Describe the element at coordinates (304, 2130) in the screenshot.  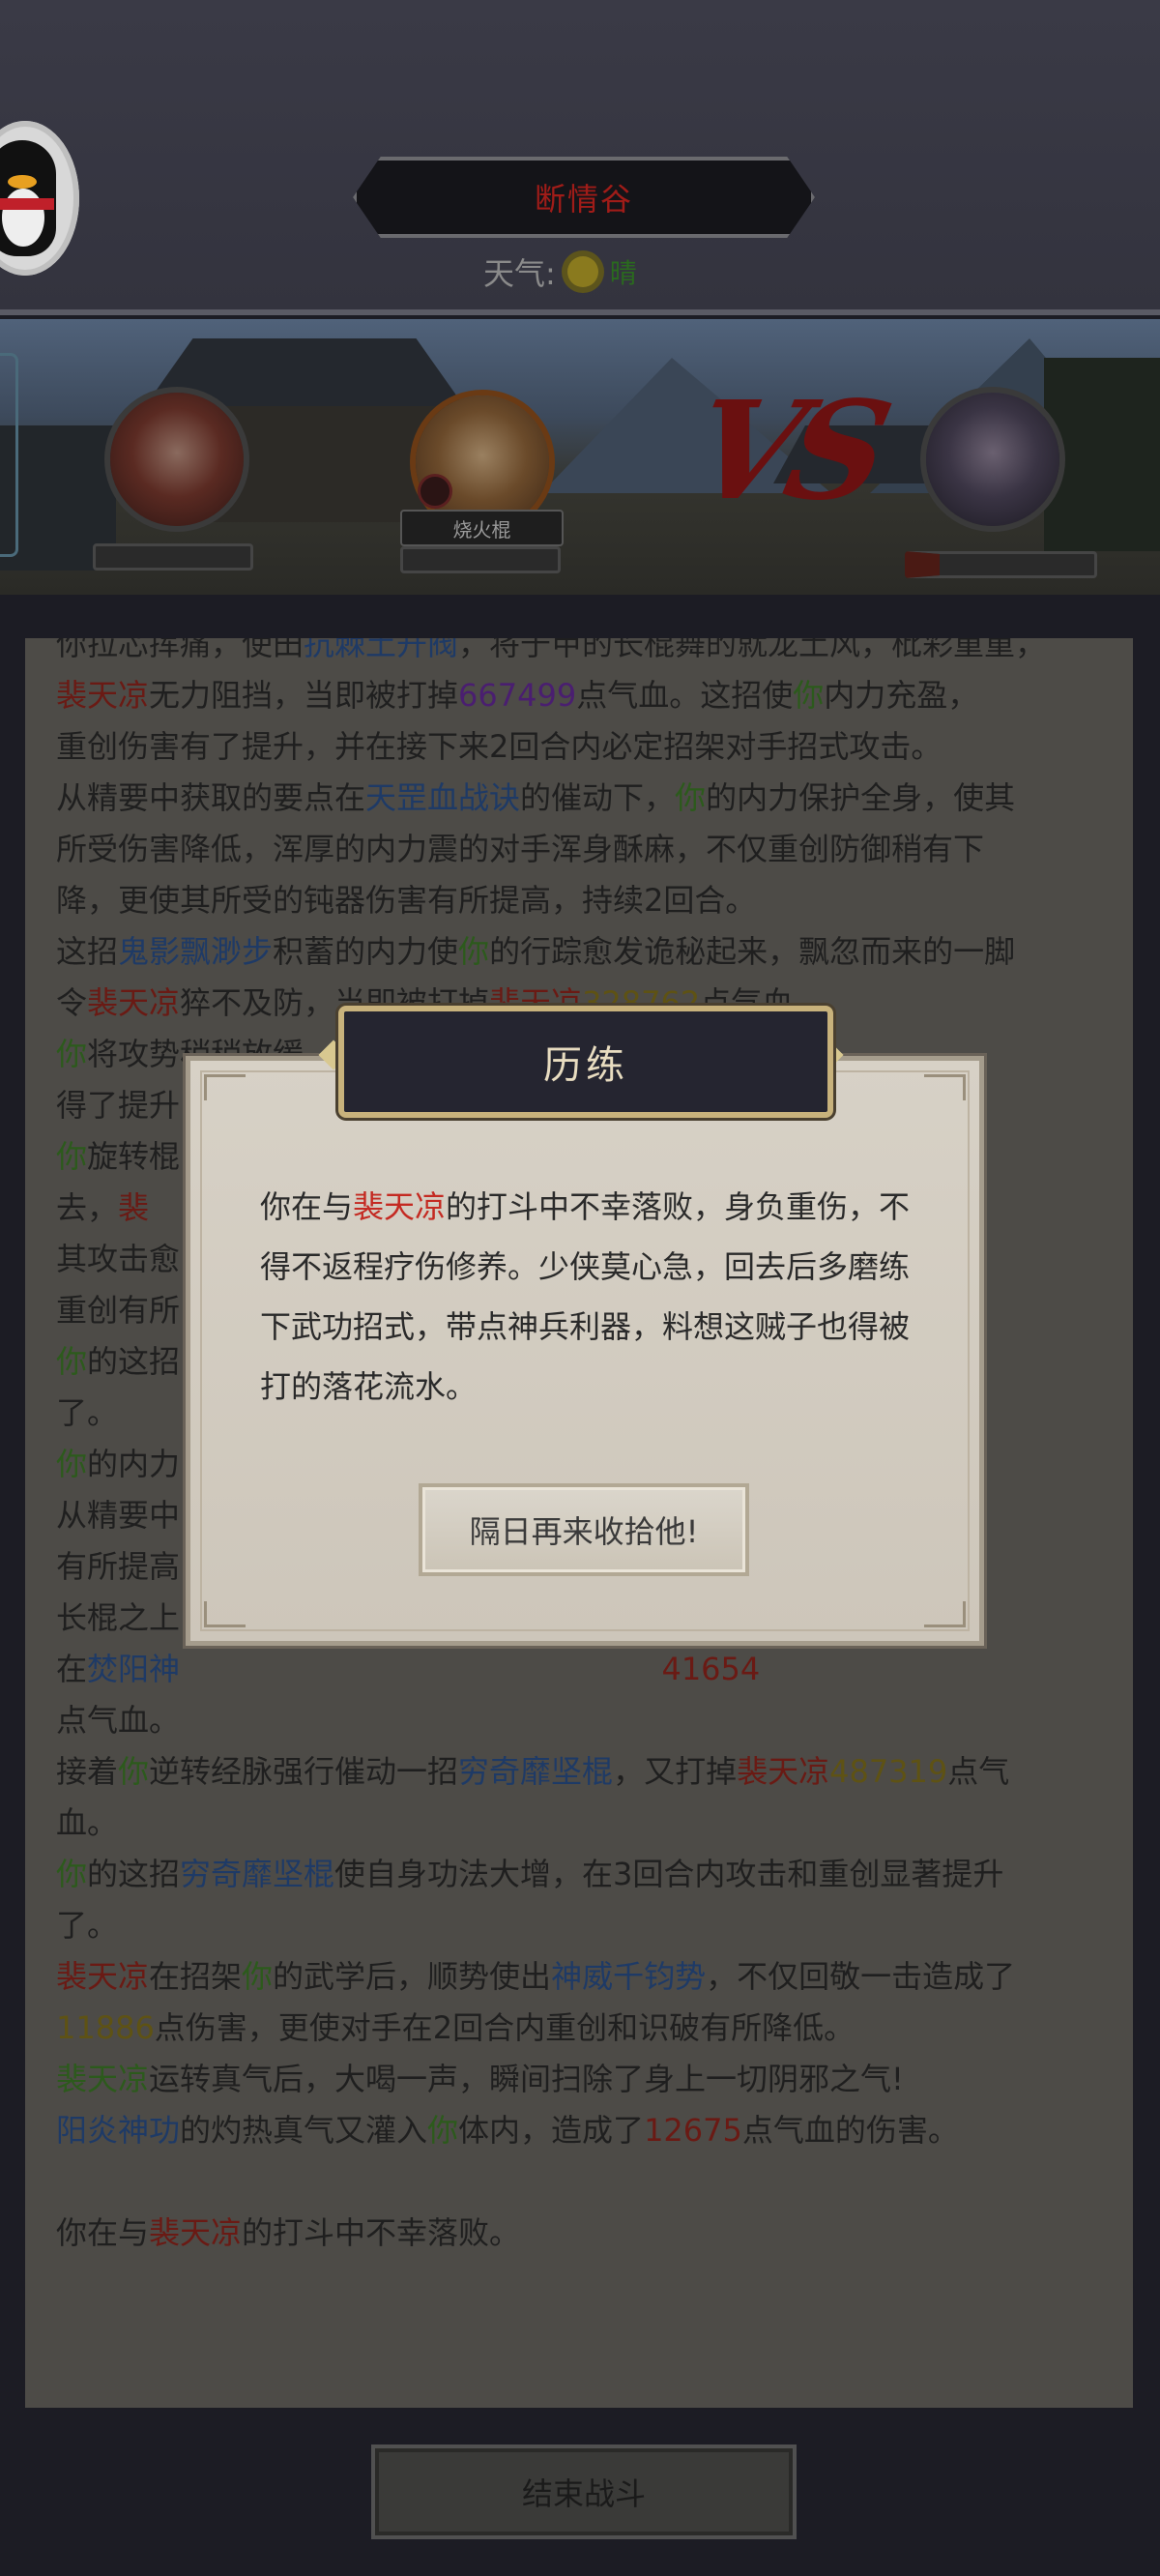
I see `log-segment: 的灼热真气又灌入` at that location.